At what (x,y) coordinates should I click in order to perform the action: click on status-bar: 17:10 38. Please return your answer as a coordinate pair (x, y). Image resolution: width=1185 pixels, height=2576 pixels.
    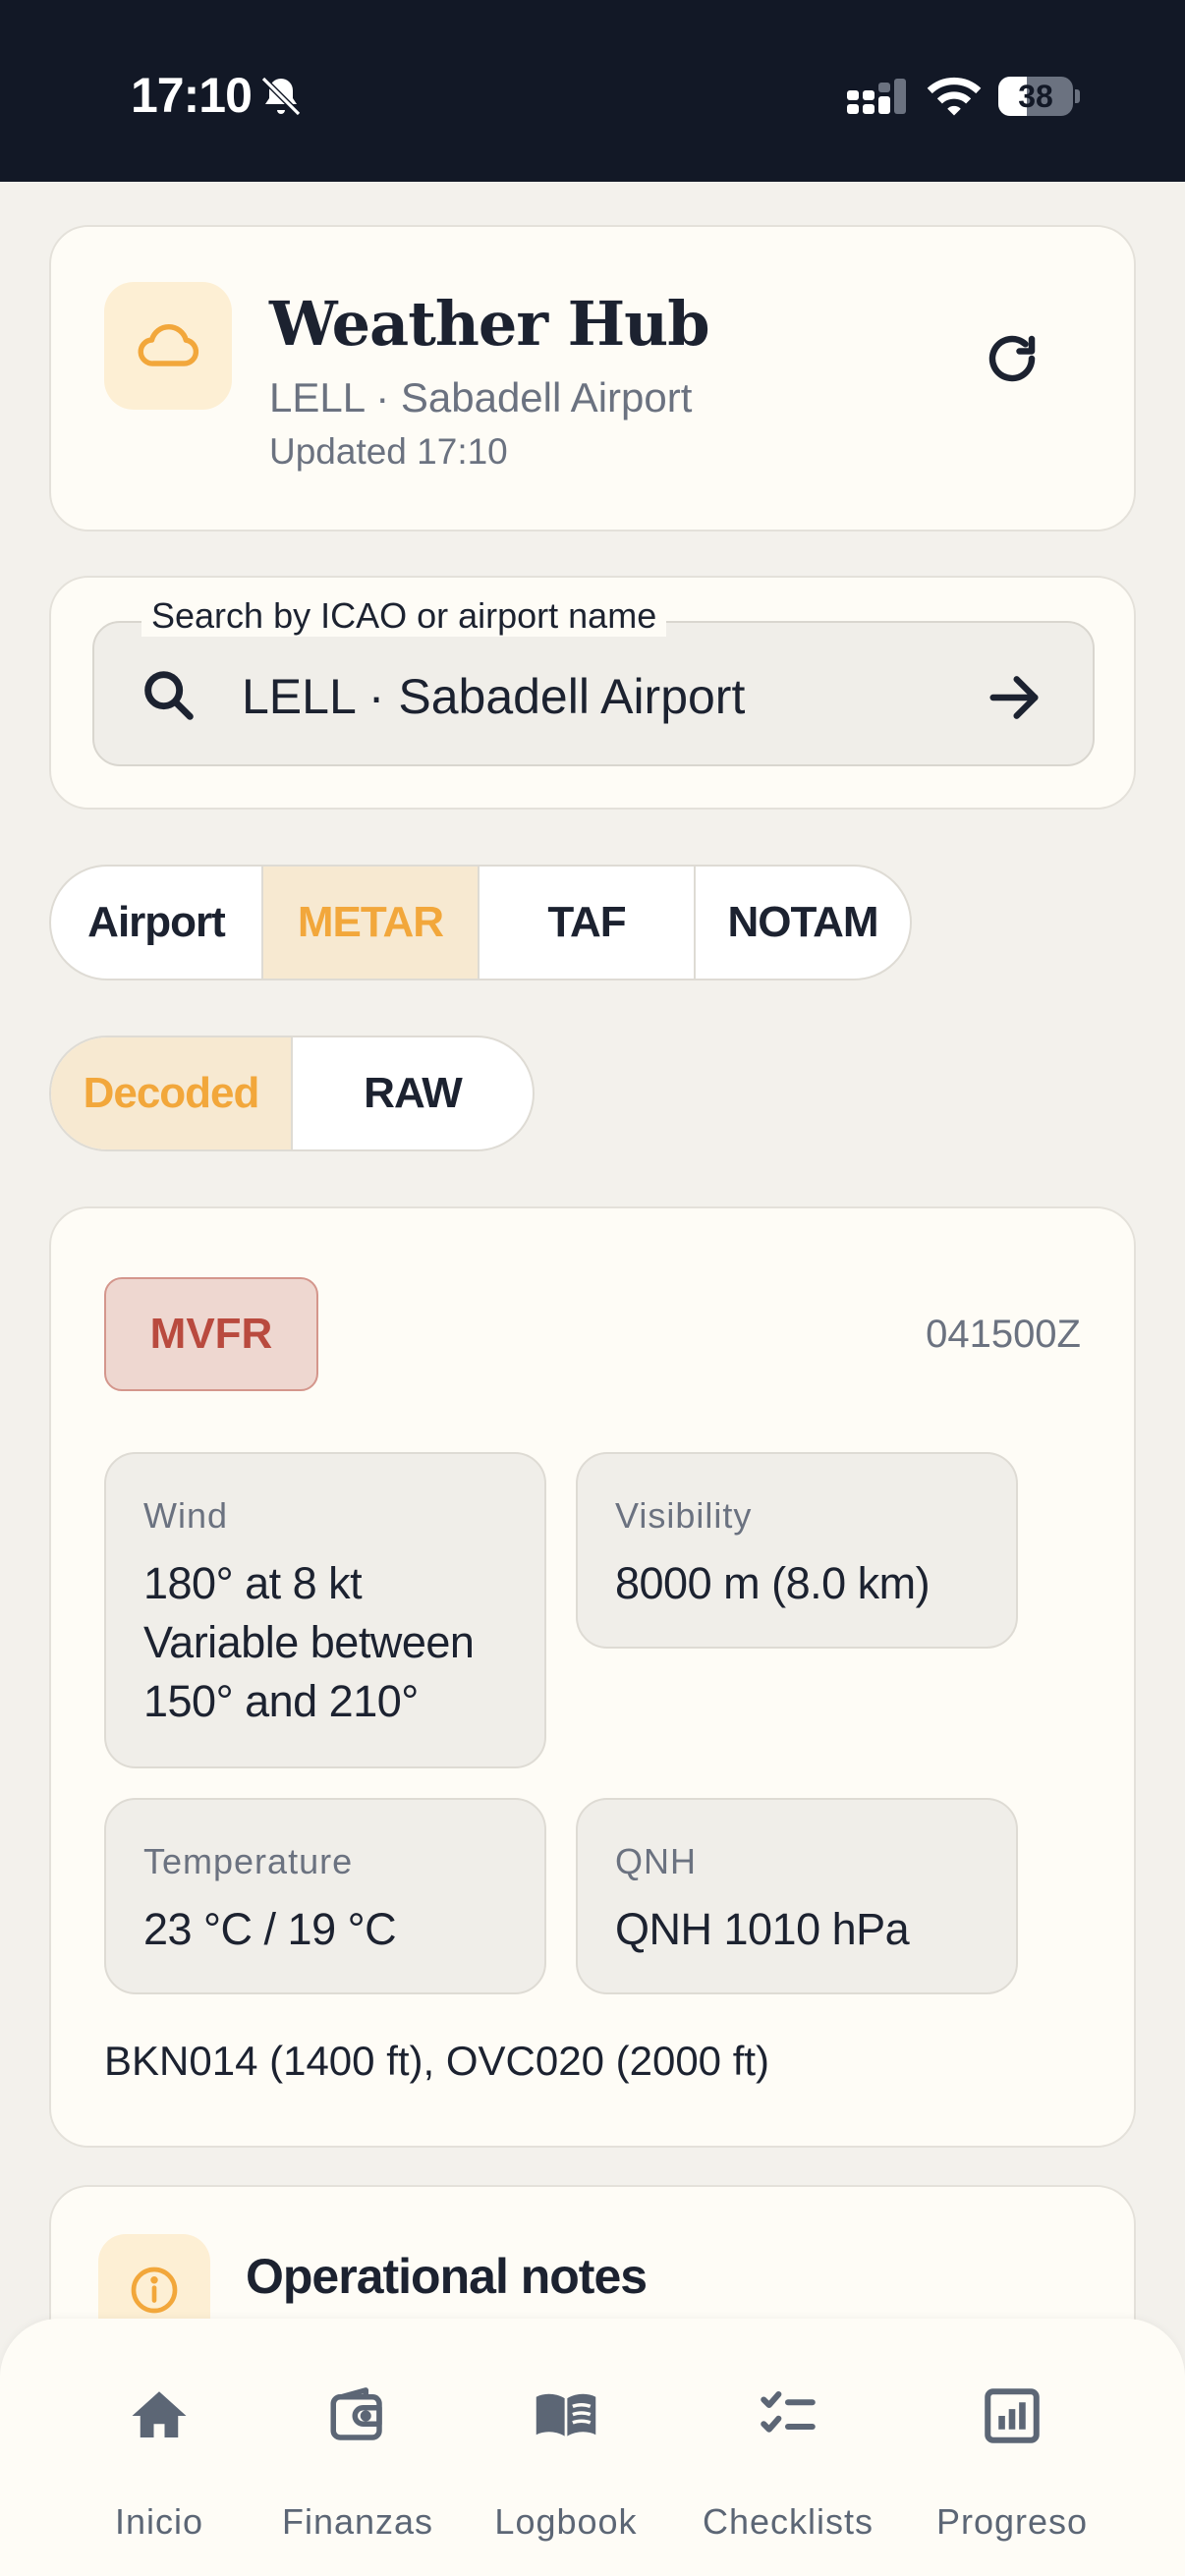
    Looking at the image, I should click on (592, 91).